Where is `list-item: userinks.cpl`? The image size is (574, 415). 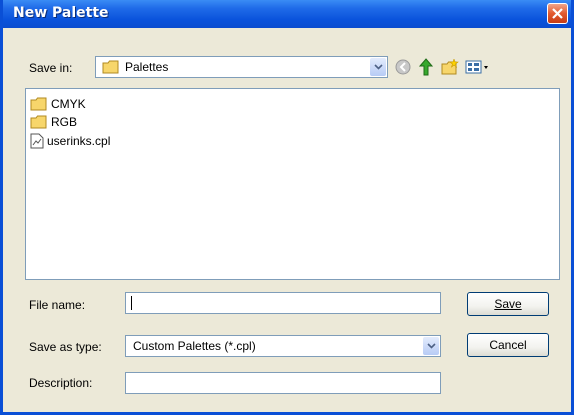 list-item: userinks.cpl is located at coordinates (70, 141).